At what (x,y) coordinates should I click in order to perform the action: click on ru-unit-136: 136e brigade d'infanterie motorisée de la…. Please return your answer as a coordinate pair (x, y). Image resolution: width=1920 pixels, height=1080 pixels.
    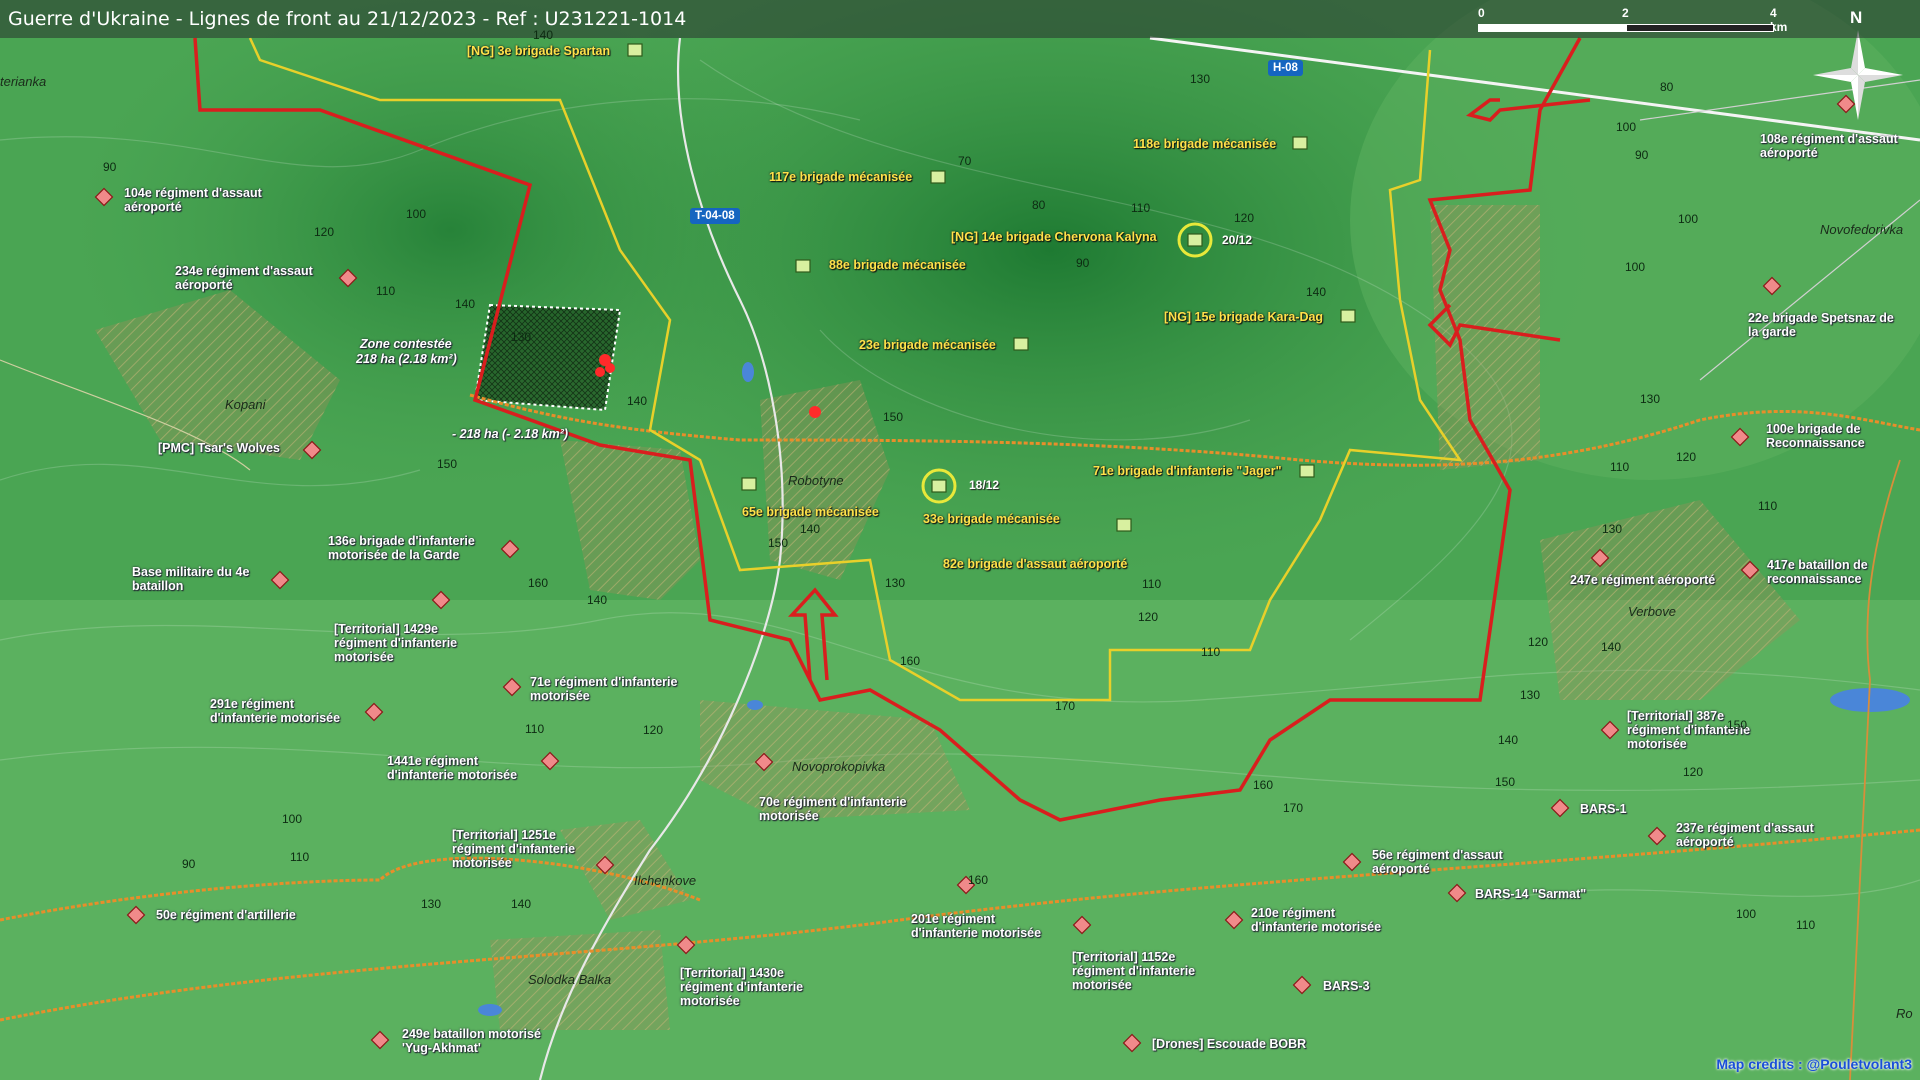
    Looking at the image, I should click on (401, 548).